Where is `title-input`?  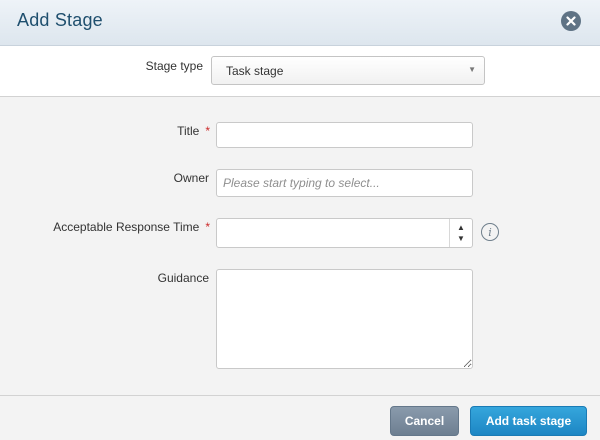
title-input is located at coordinates (344, 135).